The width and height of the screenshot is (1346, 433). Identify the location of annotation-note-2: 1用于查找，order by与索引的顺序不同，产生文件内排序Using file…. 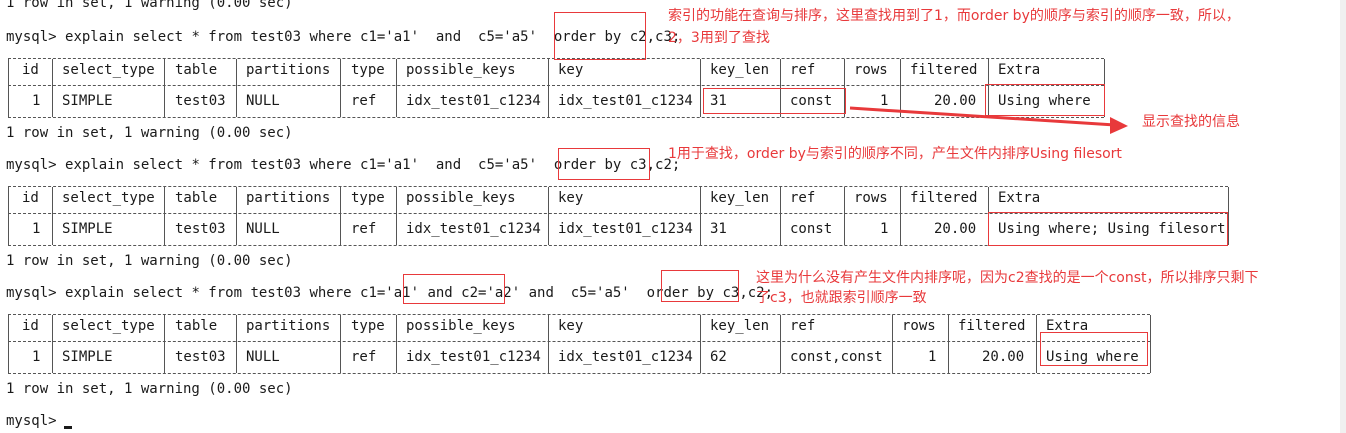
(895, 154).